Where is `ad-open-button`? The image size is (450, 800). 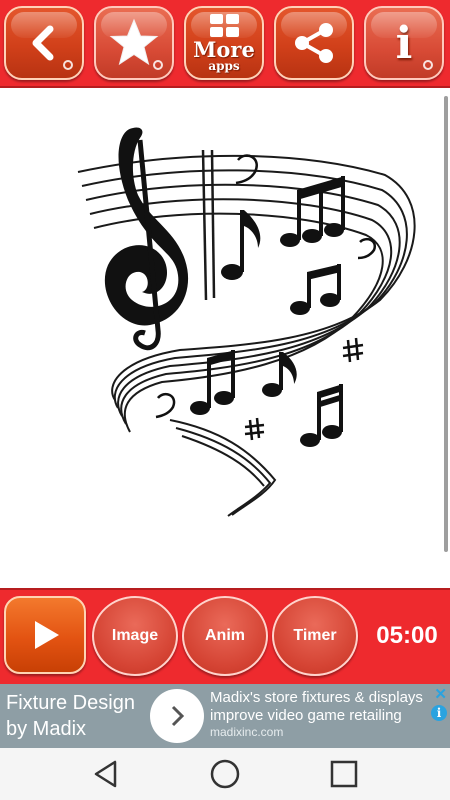 ad-open-button is located at coordinates (177, 716).